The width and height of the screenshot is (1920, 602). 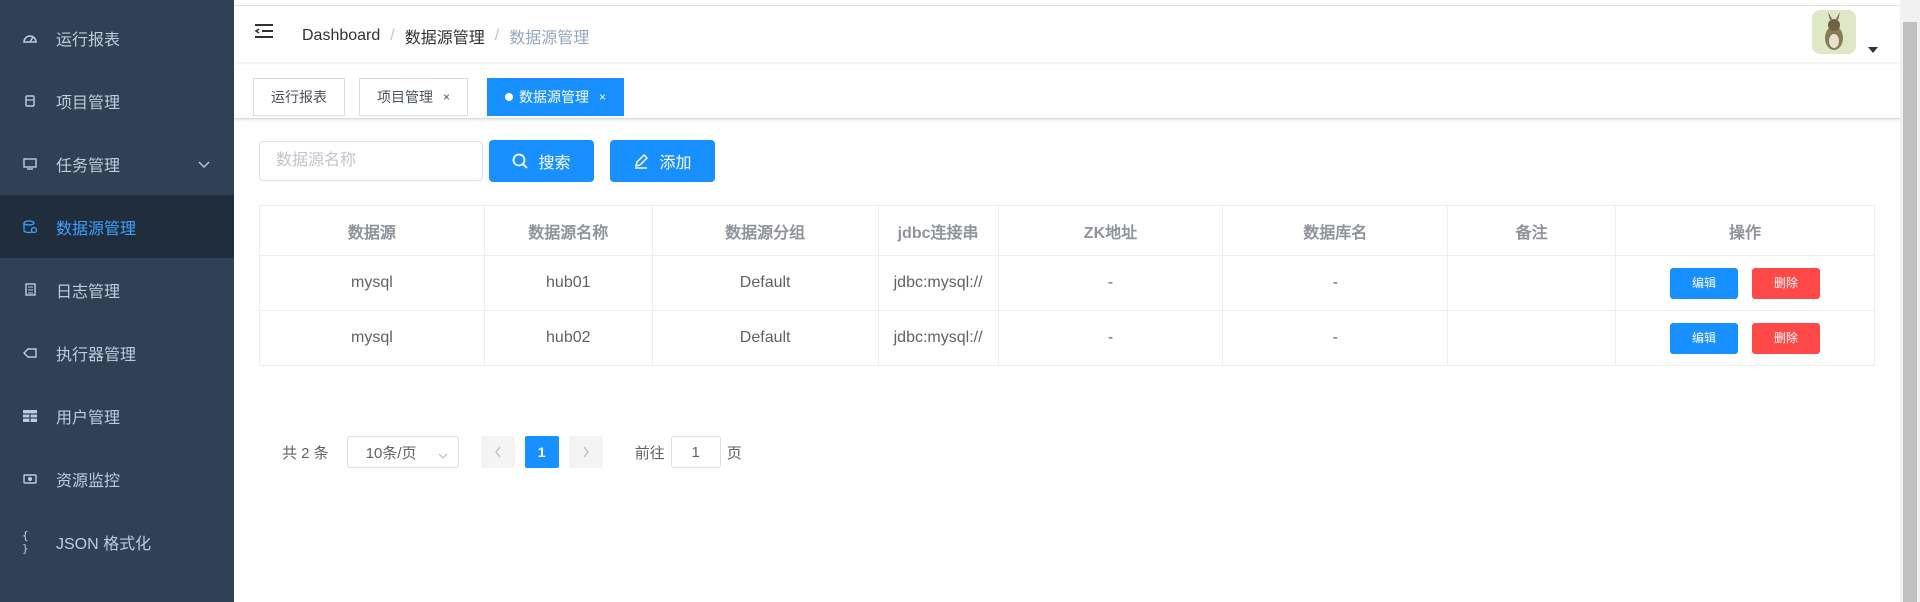 What do you see at coordinates (391, 453) in the screenshot?
I see `page-size-value: 10条/页` at bounding box center [391, 453].